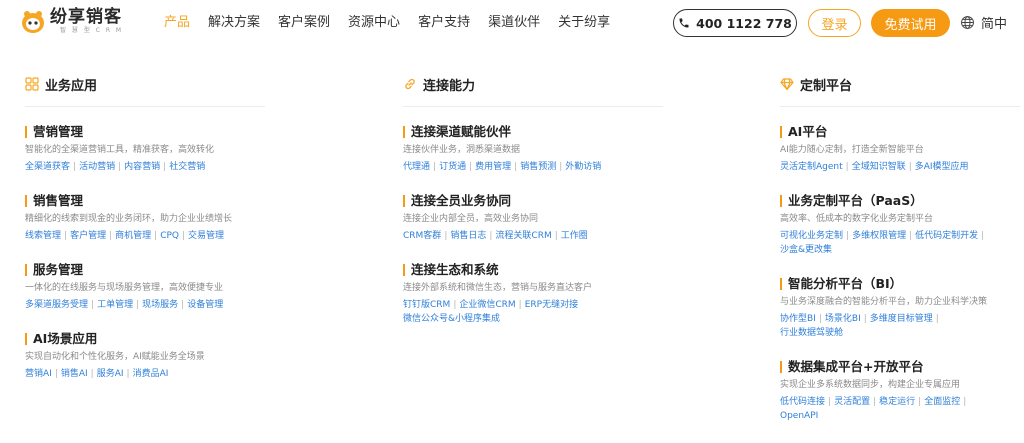  Describe the element at coordinates (151, 374) in the screenshot. I see `link: 消费品AI` at that location.